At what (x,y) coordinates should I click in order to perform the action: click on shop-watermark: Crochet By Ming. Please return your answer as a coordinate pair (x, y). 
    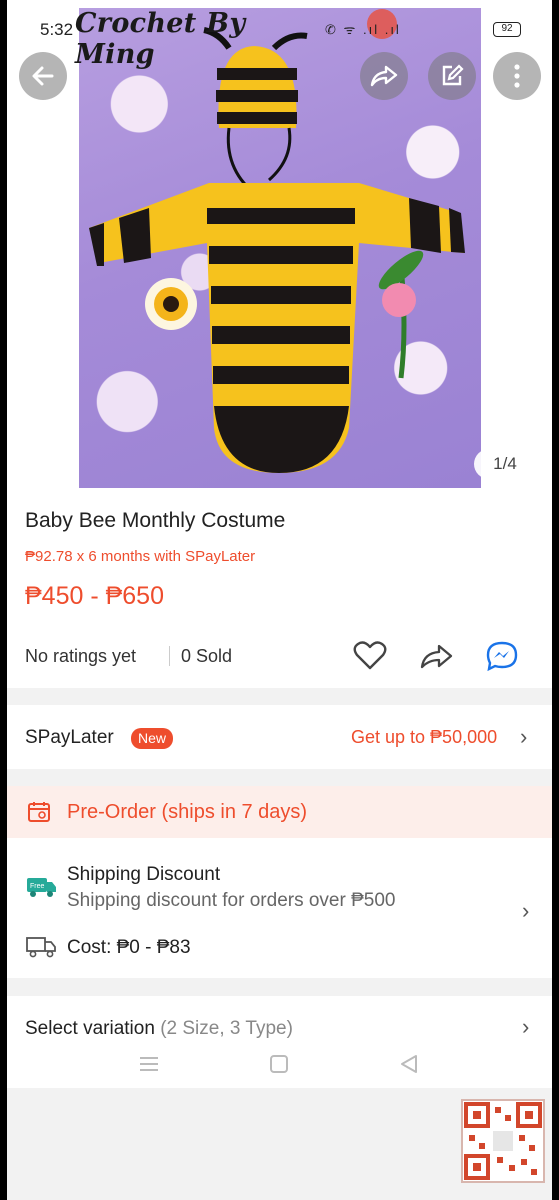
    Looking at the image, I should click on (160, 39).